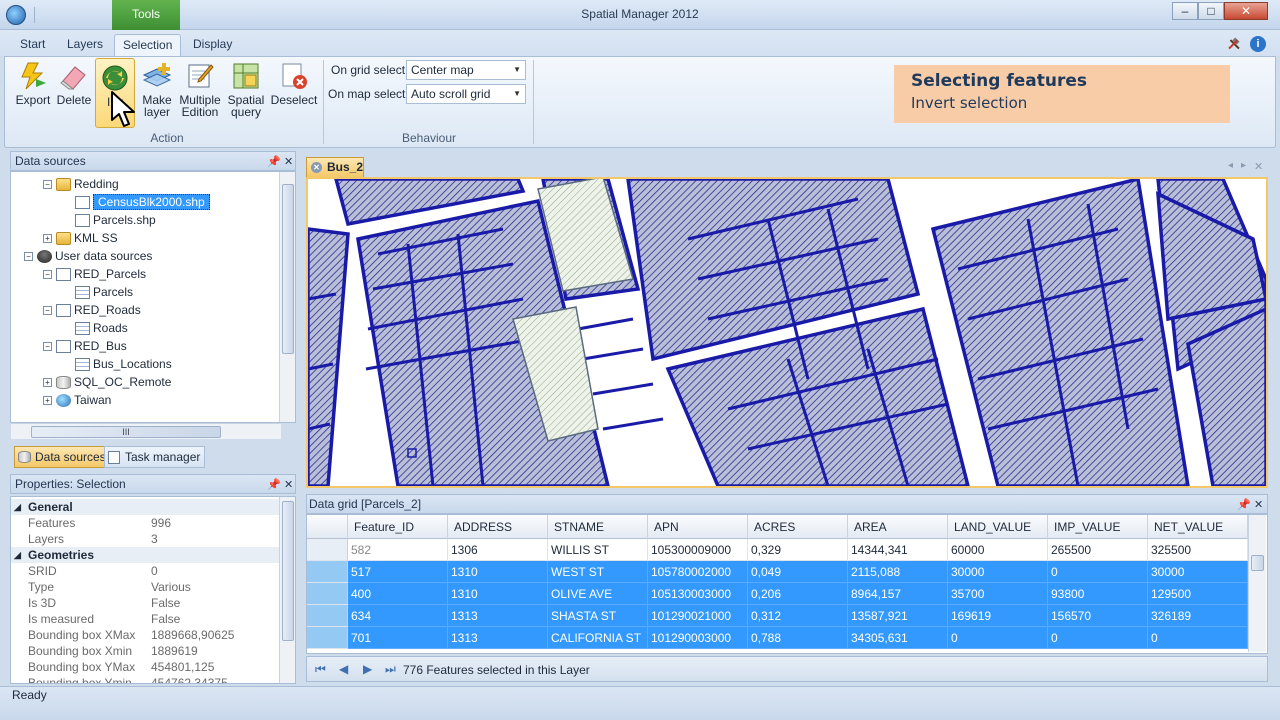 Image resolution: width=1280 pixels, height=720 pixels. Describe the element at coordinates (898, 594) in the screenshot. I see `table-cell: 8964,157` at that location.